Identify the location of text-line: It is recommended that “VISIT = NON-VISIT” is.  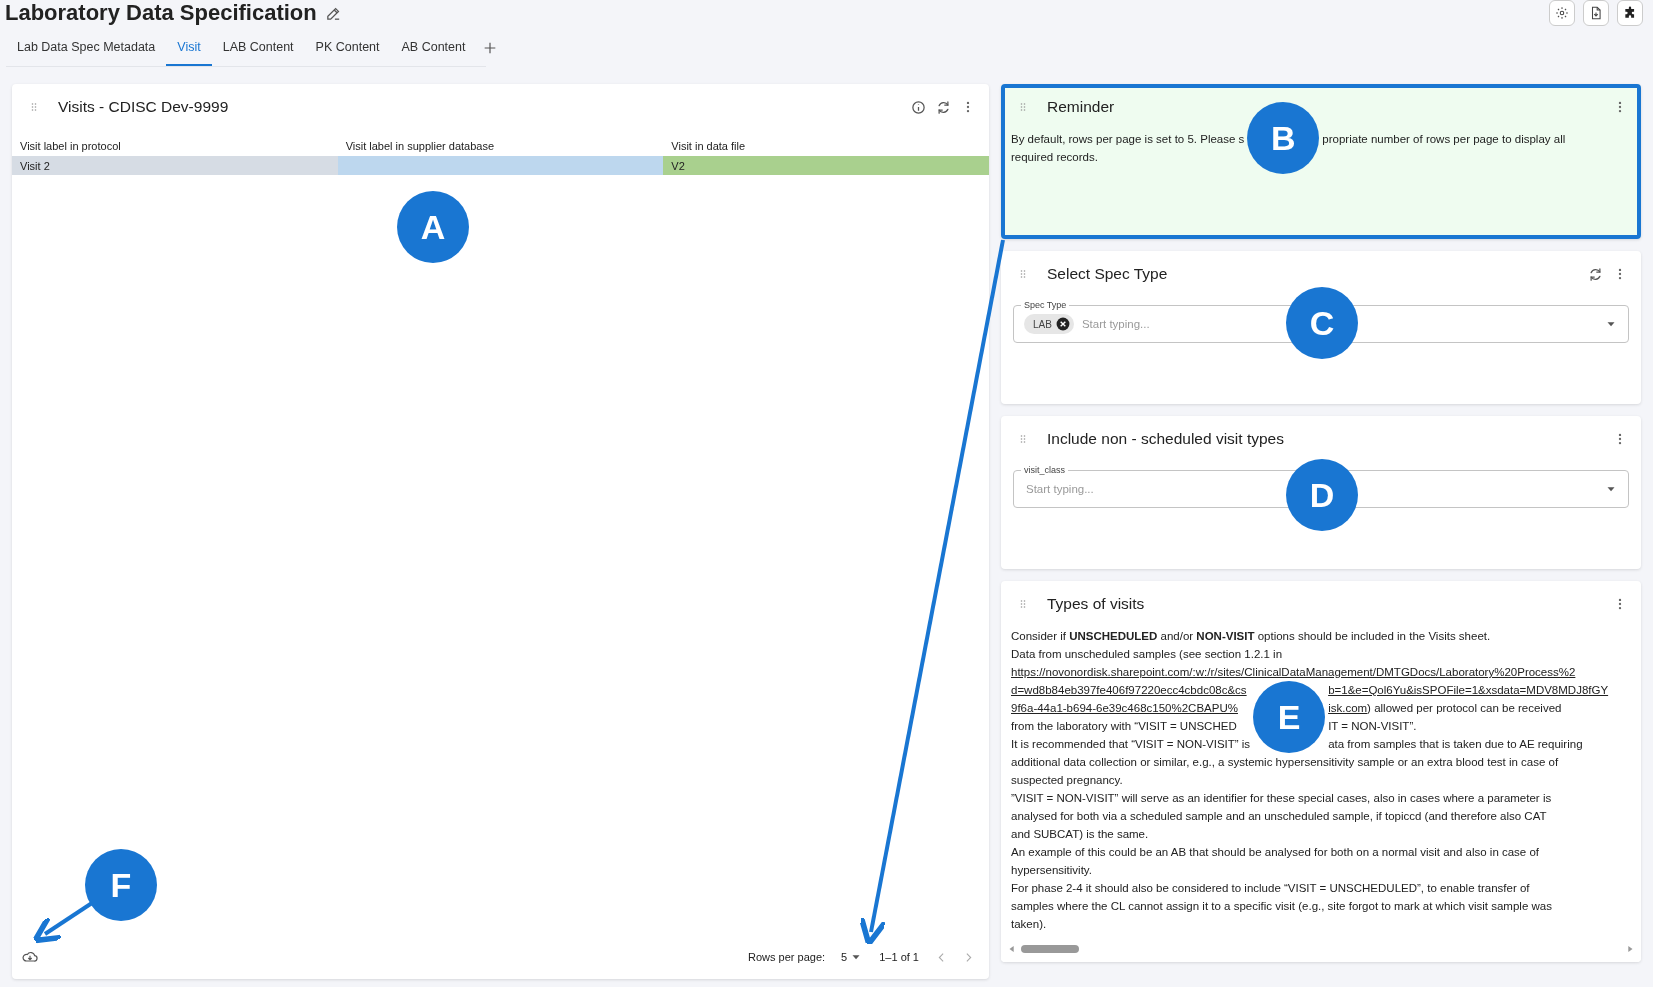
(1131, 744).